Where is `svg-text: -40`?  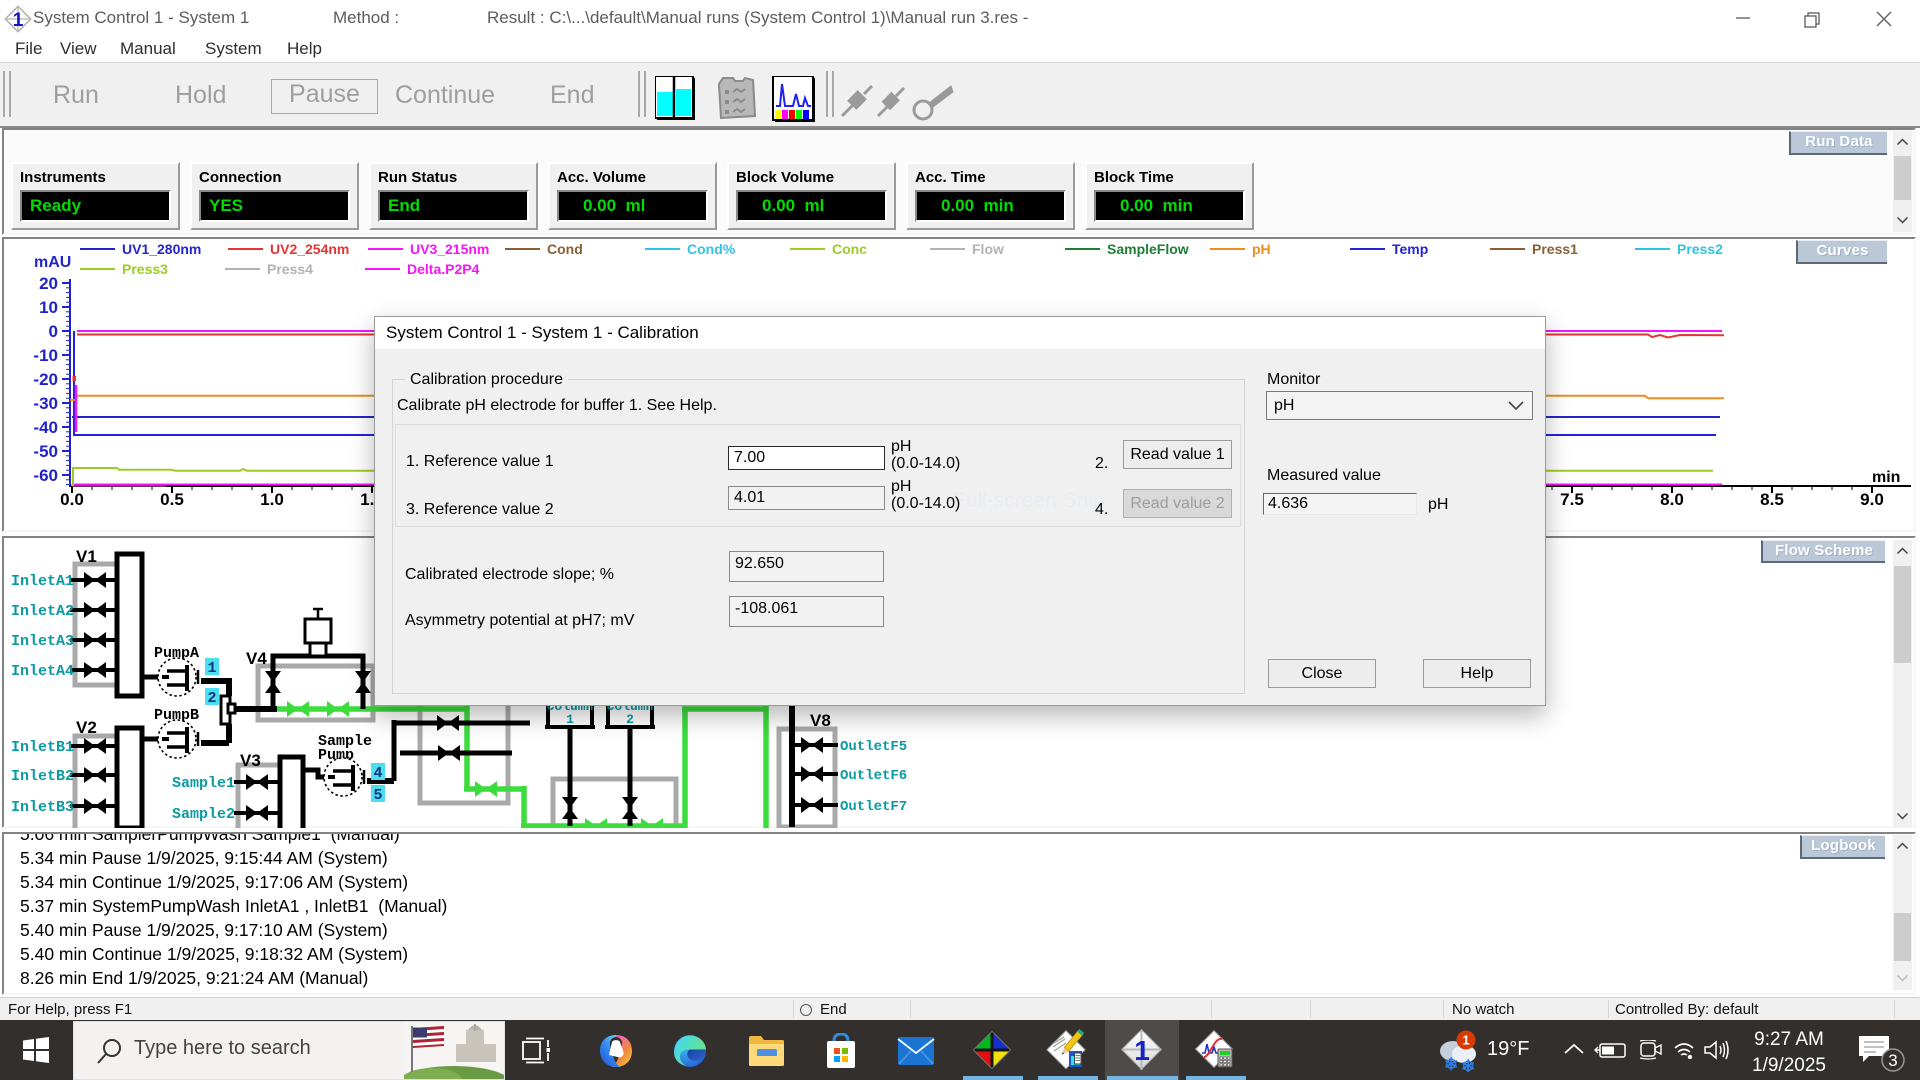
svg-text: -40 is located at coordinates (45, 427).